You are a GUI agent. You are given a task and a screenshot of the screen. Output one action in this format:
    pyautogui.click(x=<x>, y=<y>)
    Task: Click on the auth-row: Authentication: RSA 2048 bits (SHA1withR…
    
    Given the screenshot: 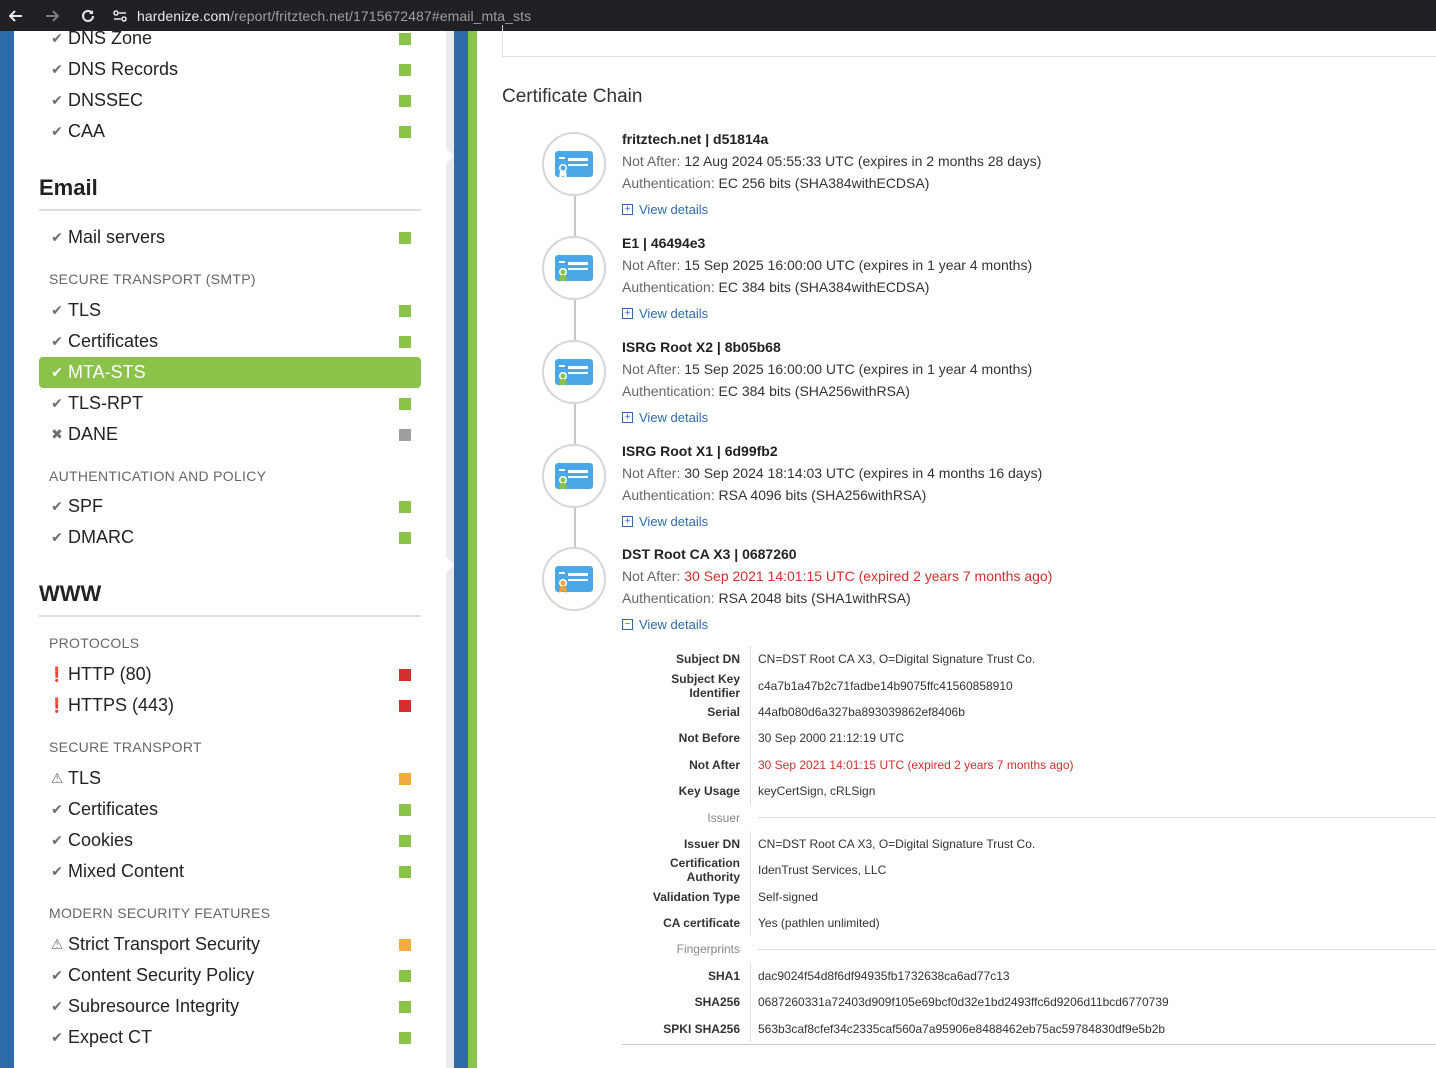 What is the action you would take?
    pyautogui.click(x=1022, y=601)
    